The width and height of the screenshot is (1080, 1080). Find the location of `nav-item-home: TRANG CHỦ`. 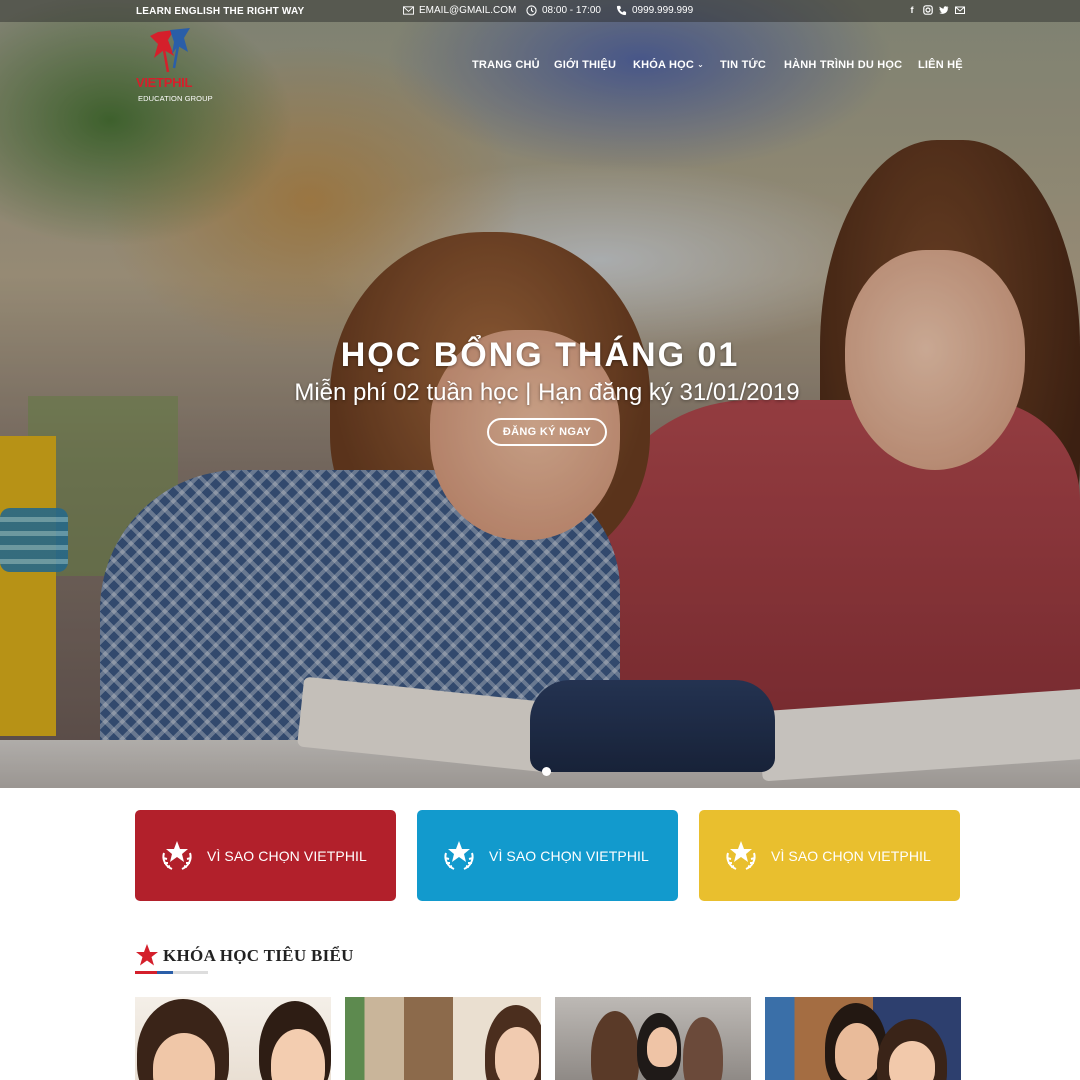

nav-item-home: TRANG CHỦ is located at coordinates (506, 65).